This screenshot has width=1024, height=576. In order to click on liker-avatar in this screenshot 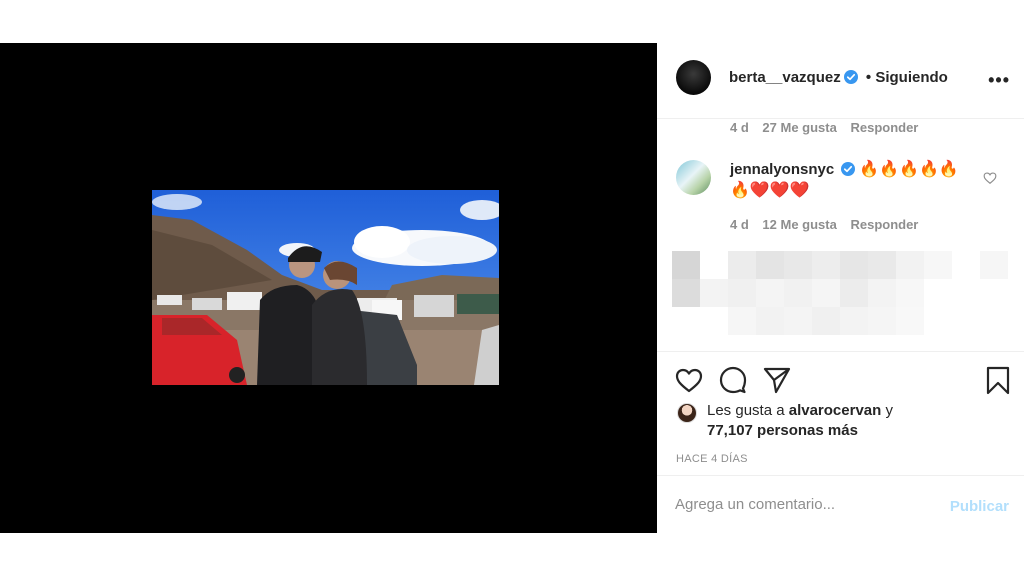, I will do `click(687, 413)`.